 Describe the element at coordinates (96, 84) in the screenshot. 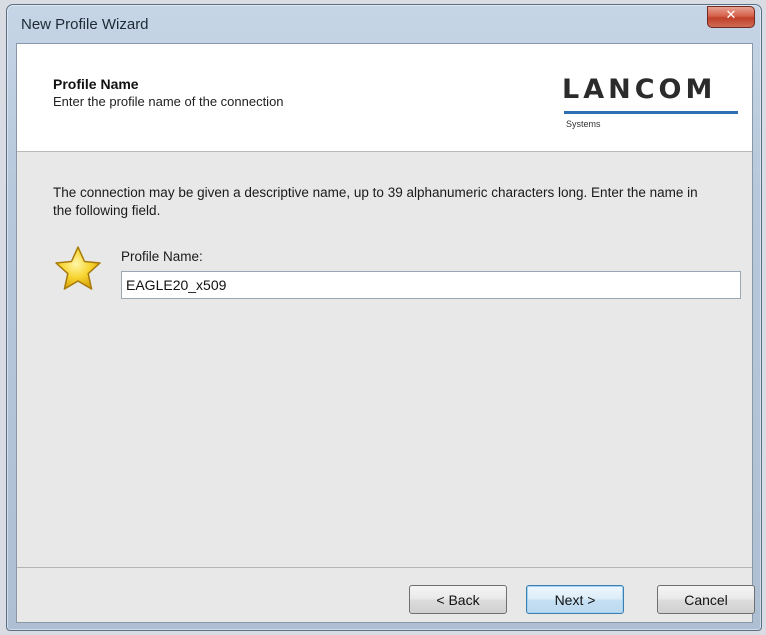

I see `page-title: Profile Name` at that location.